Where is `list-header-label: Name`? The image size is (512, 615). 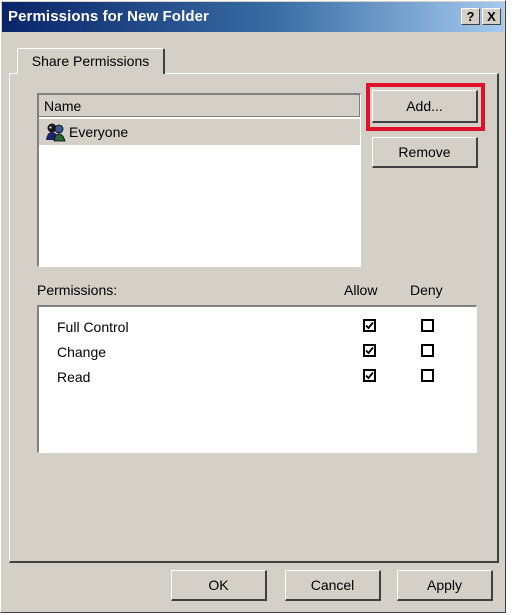 list-header-label: Name is located at coordinates (63, 106).